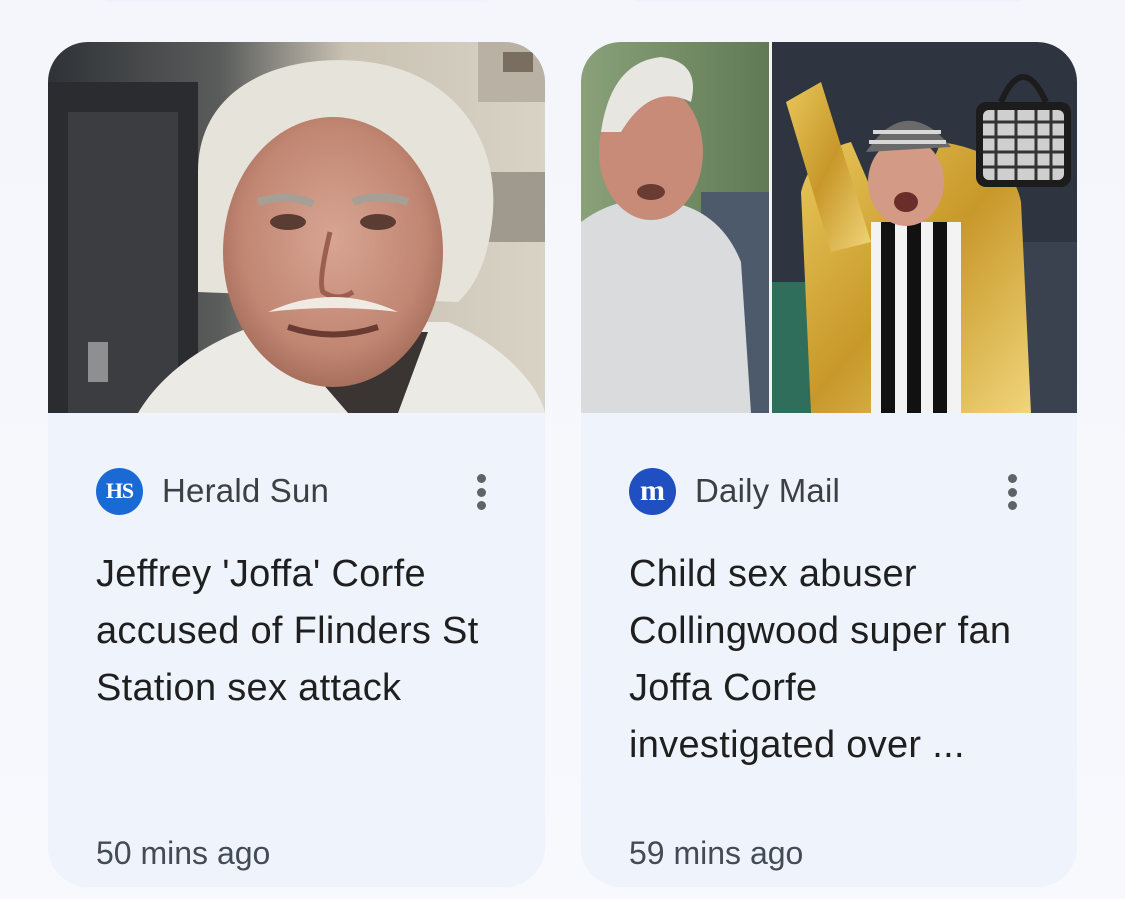 The width and height of the screenshot is (1125, 899). I want to click on previous-card-edge-left, so click(297, 1).